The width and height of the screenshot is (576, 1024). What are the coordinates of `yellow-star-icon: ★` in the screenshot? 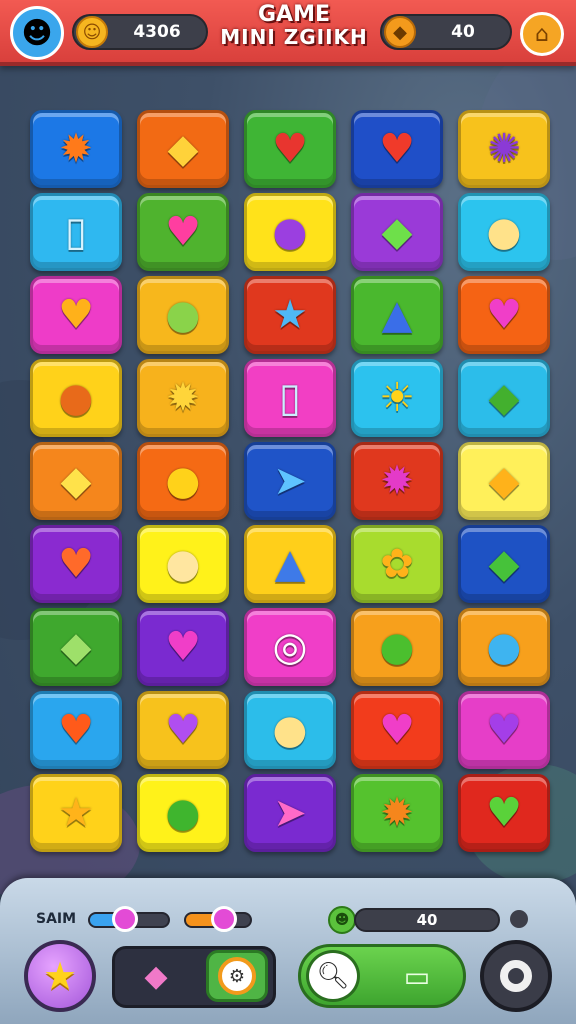 It's located at (76, 813).